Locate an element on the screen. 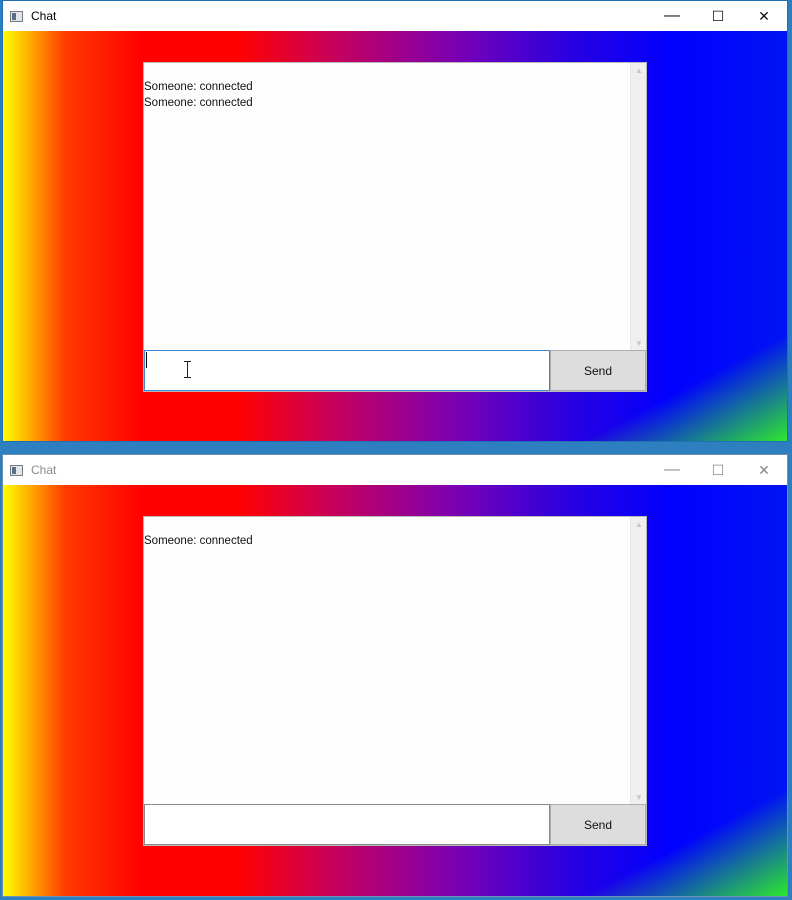  text-caret is located at coordinates (146, 360).